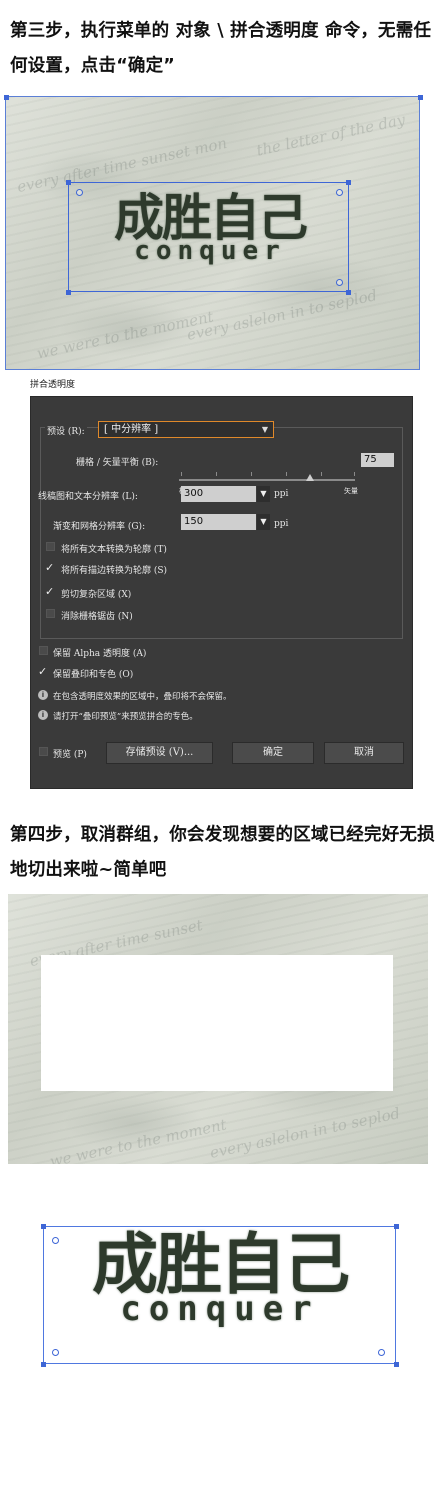  I want to click on cut-out-area, so click(217, 1023).